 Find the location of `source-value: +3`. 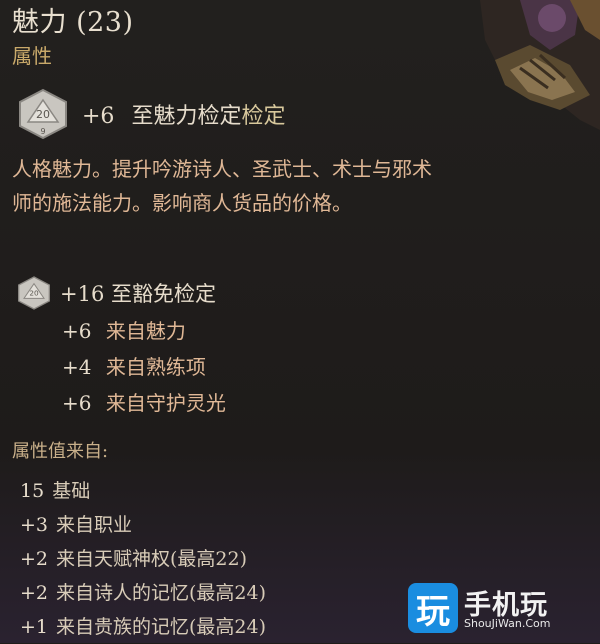

source-value: +3 is located at coordinates (34, 525).